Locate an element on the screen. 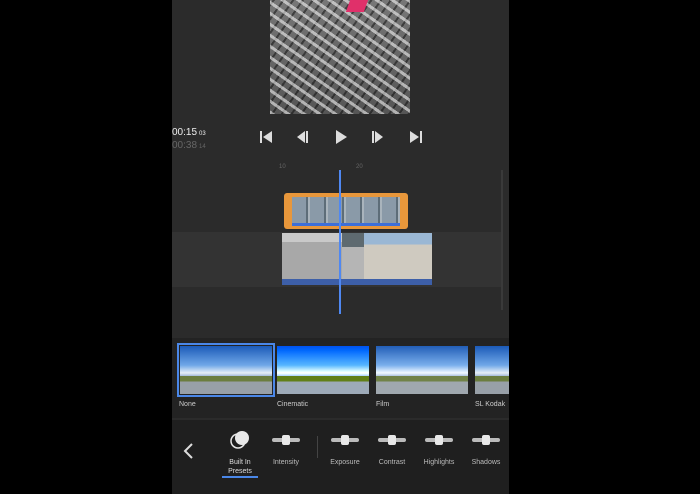 The height and width of the screenshot is (494, 700). playhead is located at coordinates (340, 242).